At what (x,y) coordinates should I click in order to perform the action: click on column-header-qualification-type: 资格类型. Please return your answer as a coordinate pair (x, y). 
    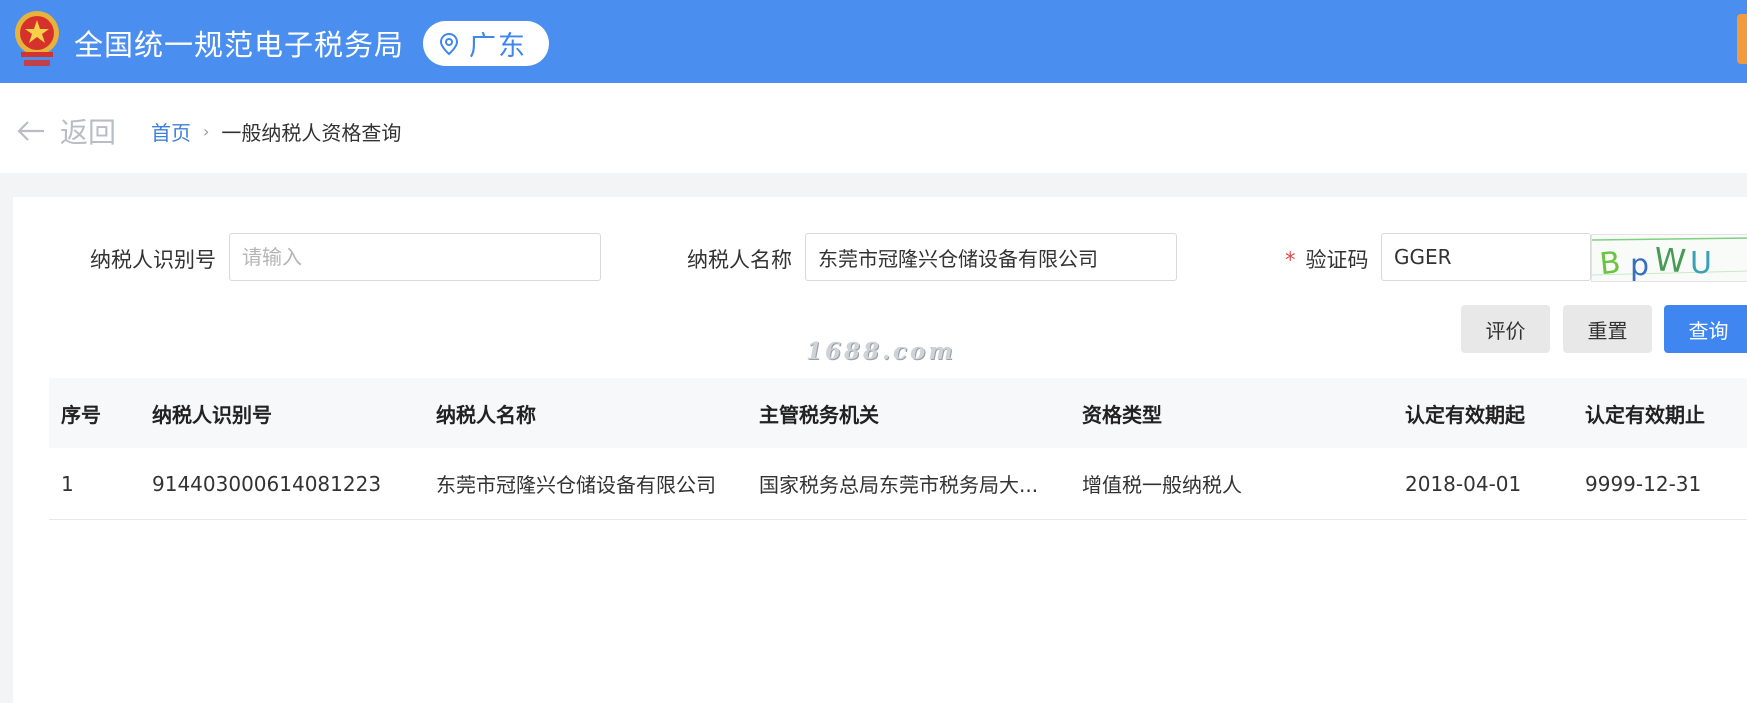
    Looking at the image, I should click on (1122, 414).